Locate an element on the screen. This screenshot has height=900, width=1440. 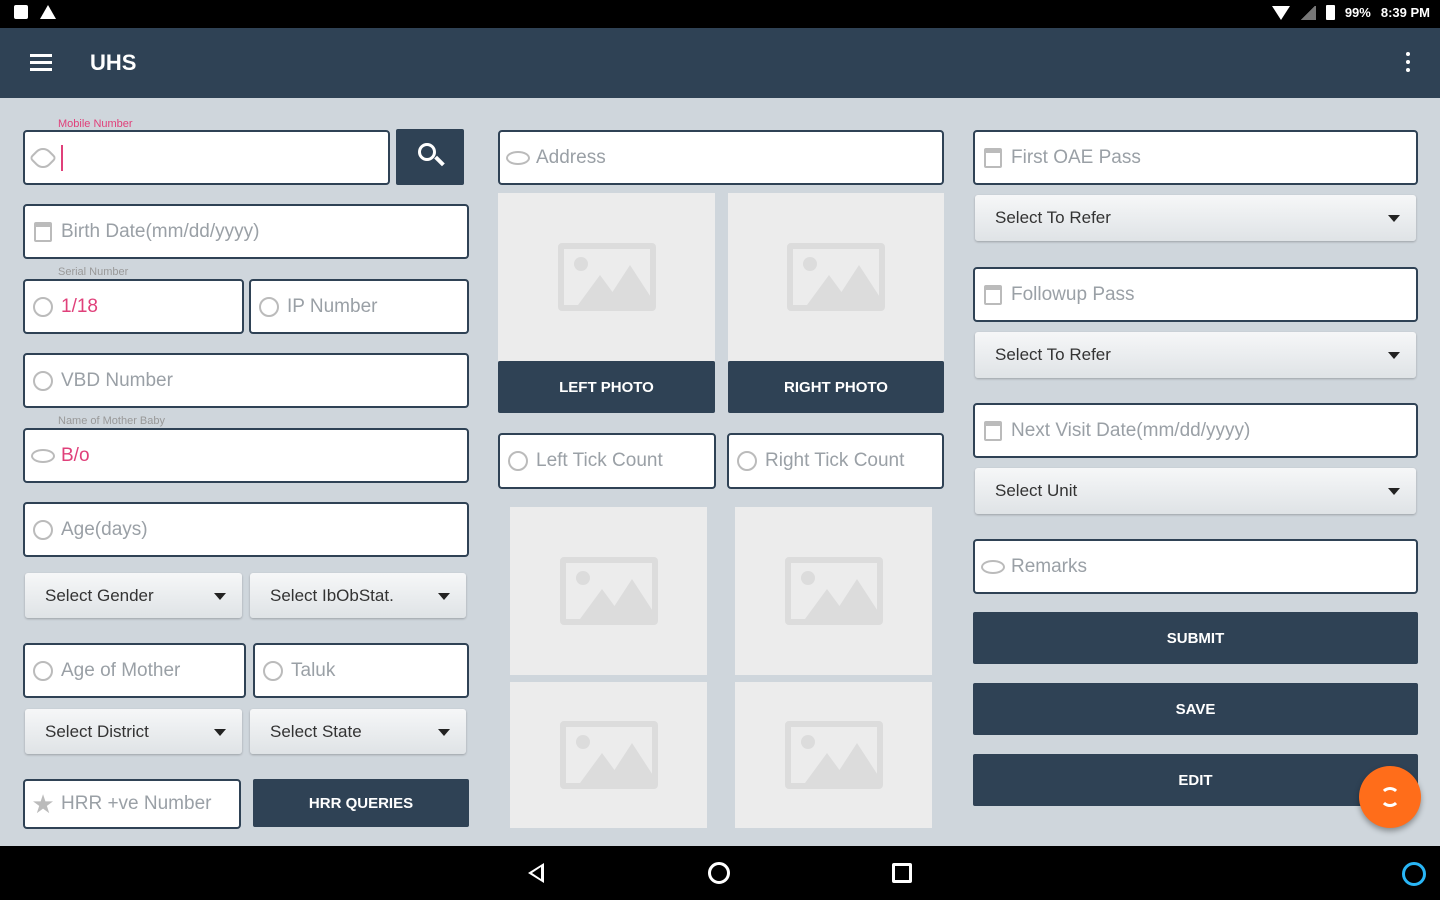
serial-number-label: Serial Number is located at coordinates (93, 272).